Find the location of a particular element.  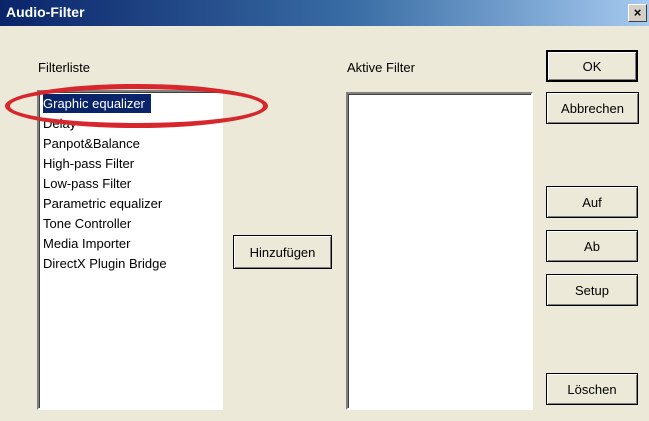

list-item: High-pass Filter is located at coordinates (88, 163).